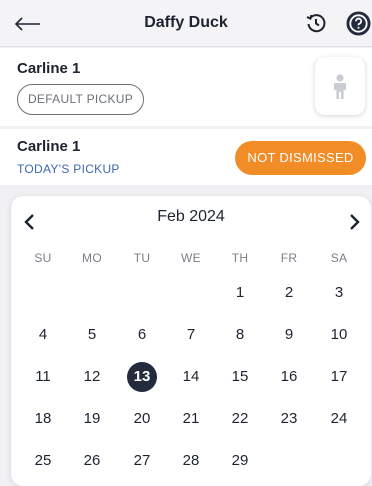 This screenshot has width=372, height=486. What do you see at coordinates (43, 258) in the screenshot?
I see `weekday-label: SU` at bounding box center [43, 258].